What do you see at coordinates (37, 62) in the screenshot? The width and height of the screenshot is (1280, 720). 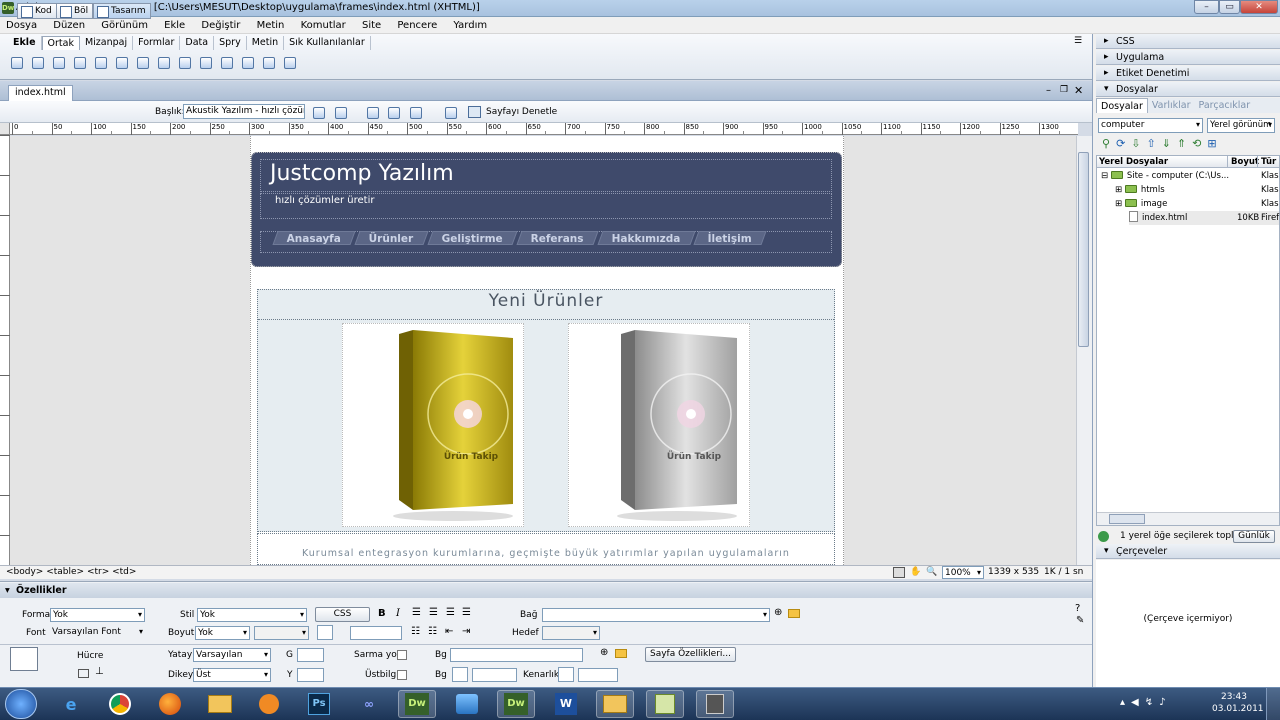 I see `email-link-icon` at bounding box center [37, 62].